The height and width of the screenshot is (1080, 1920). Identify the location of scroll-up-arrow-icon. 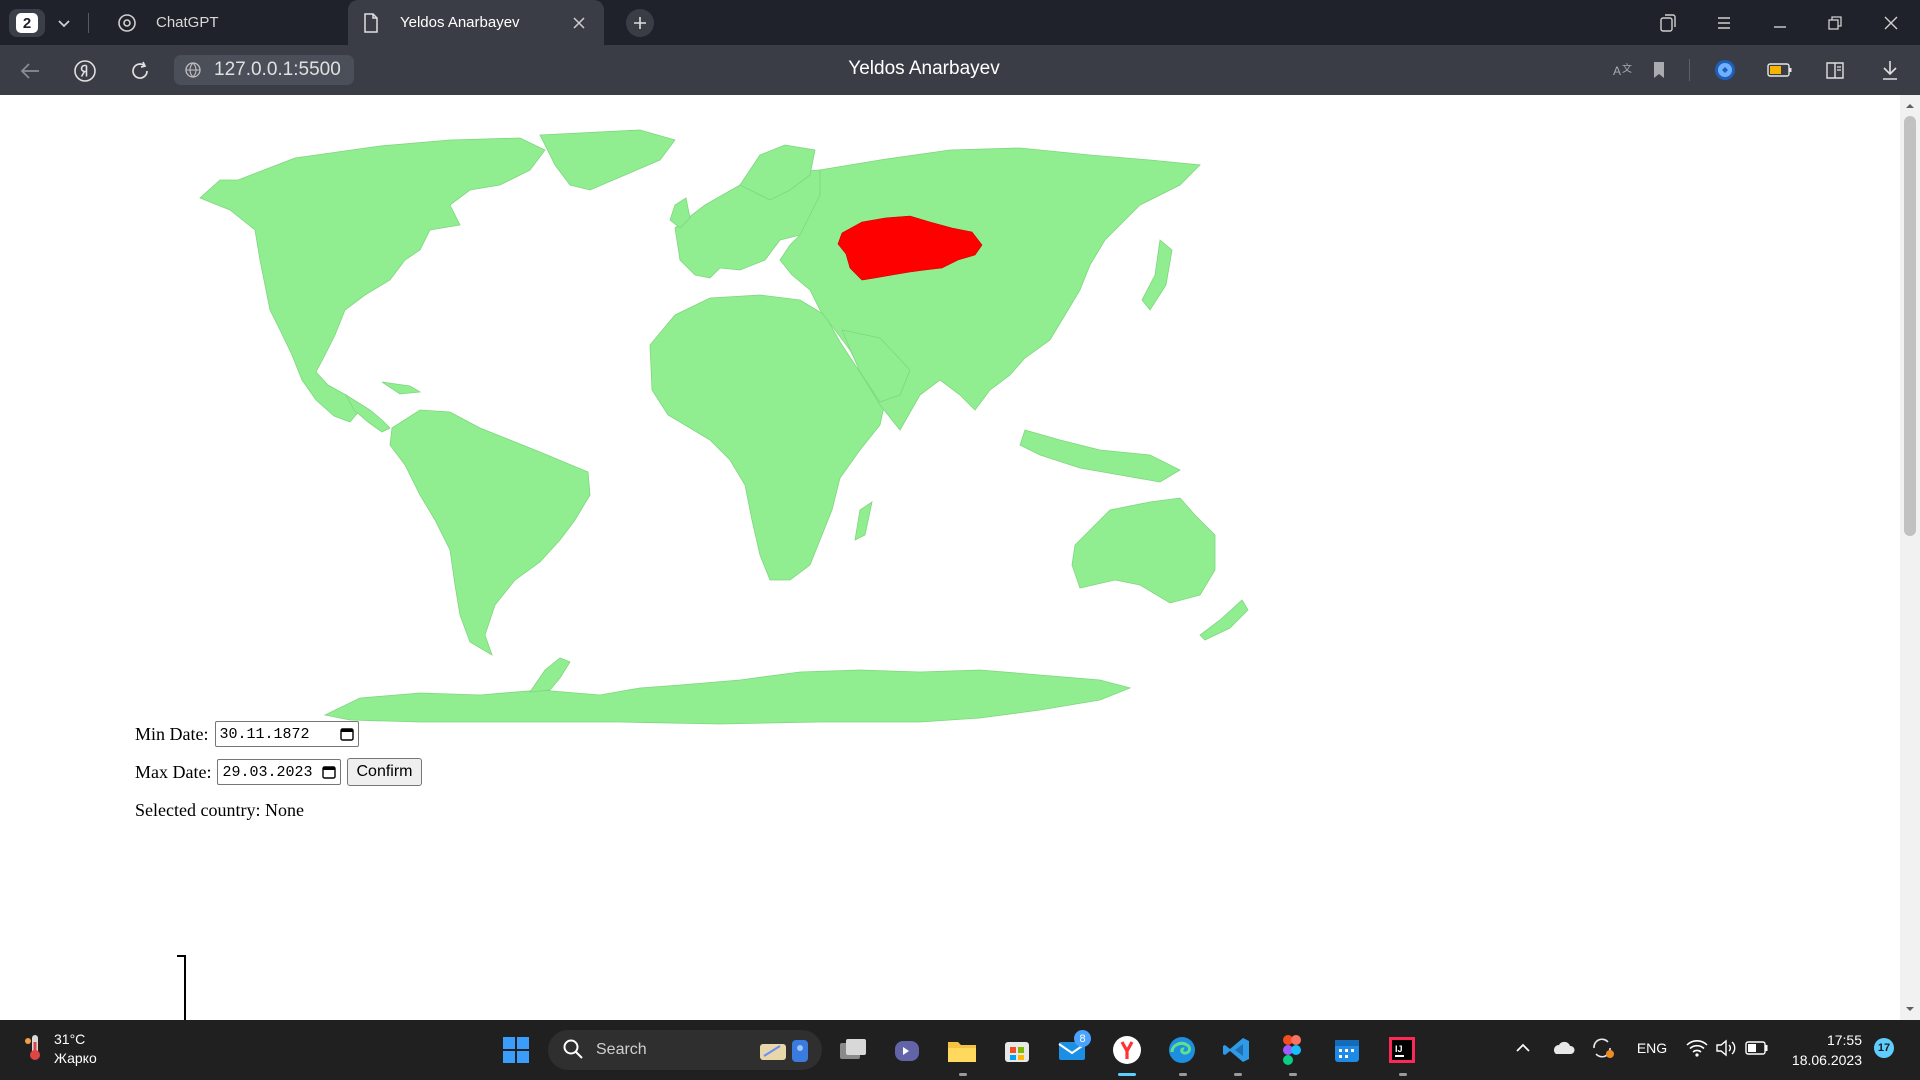
(1910, 106).